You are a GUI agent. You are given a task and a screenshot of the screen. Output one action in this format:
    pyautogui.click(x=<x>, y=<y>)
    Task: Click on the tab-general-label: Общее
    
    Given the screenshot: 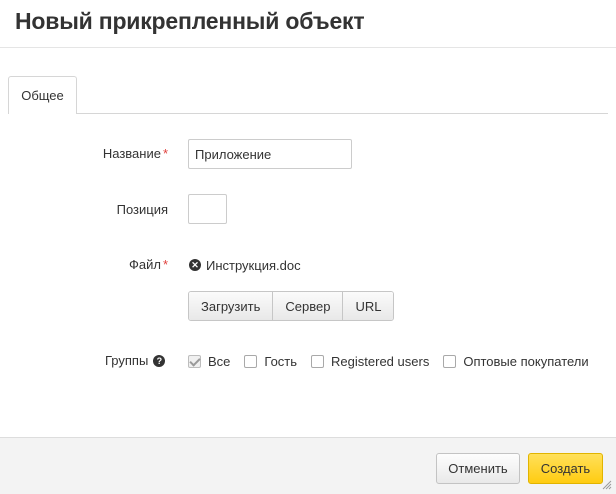 What is the action you would take?
    pyautogui.click(x=42, y=95)
    